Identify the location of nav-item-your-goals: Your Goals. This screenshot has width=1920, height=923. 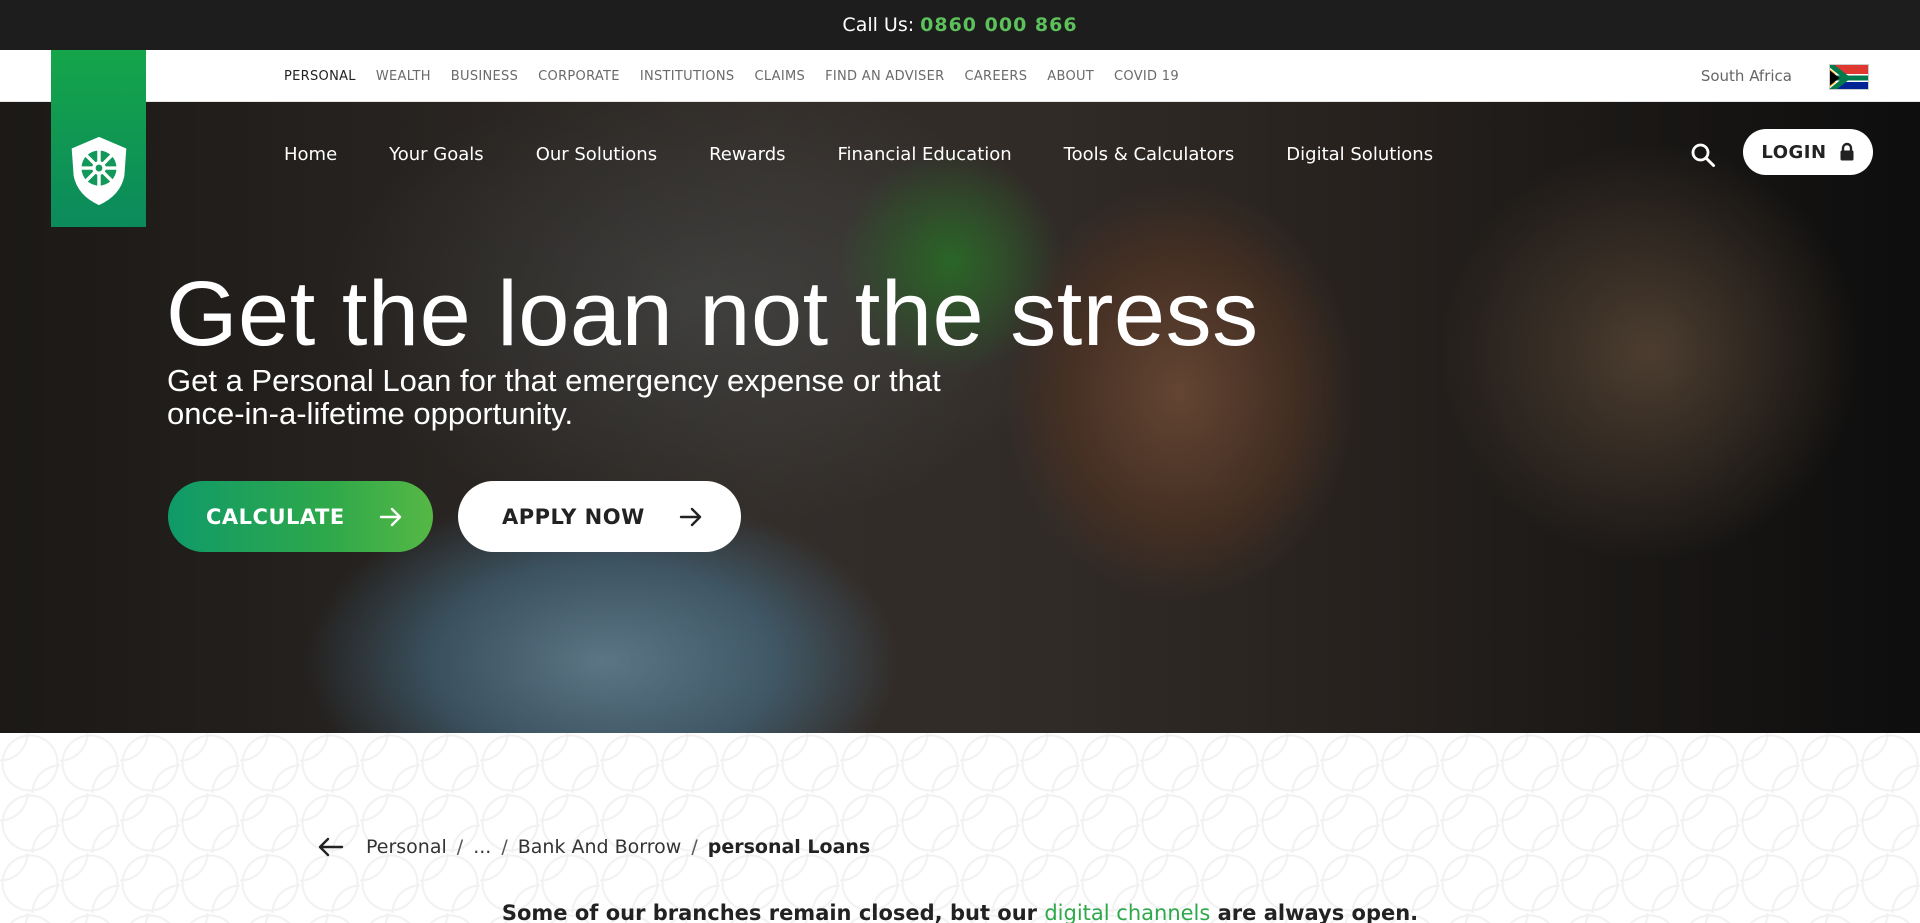
(436, 154).